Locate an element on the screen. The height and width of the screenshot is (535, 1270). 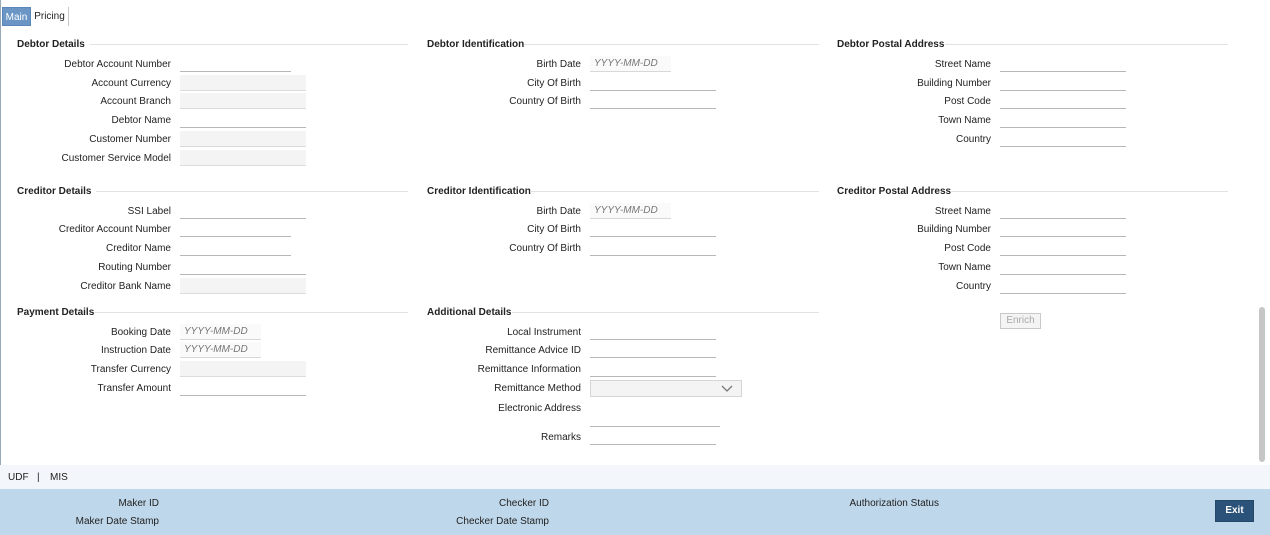
remarks-input is located at coordinates (653, 437).